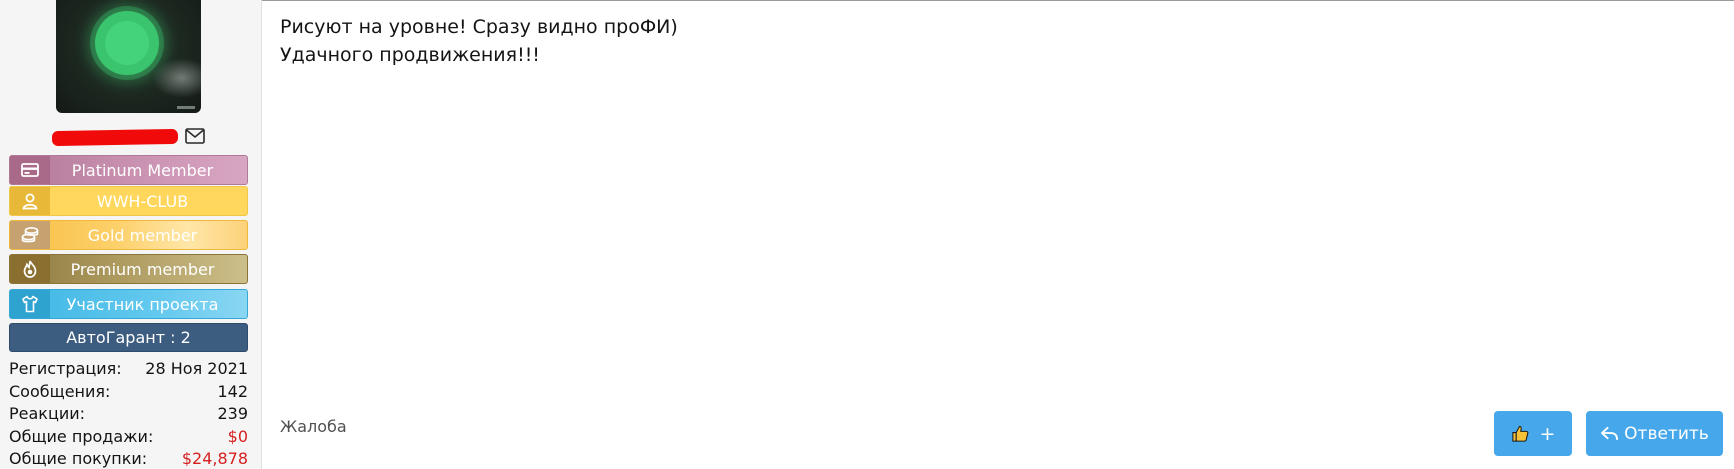 This screenshot has height=469, width=1734. I want to click on guarantee-label: АвтоГарант : 2, so click(128, 337).